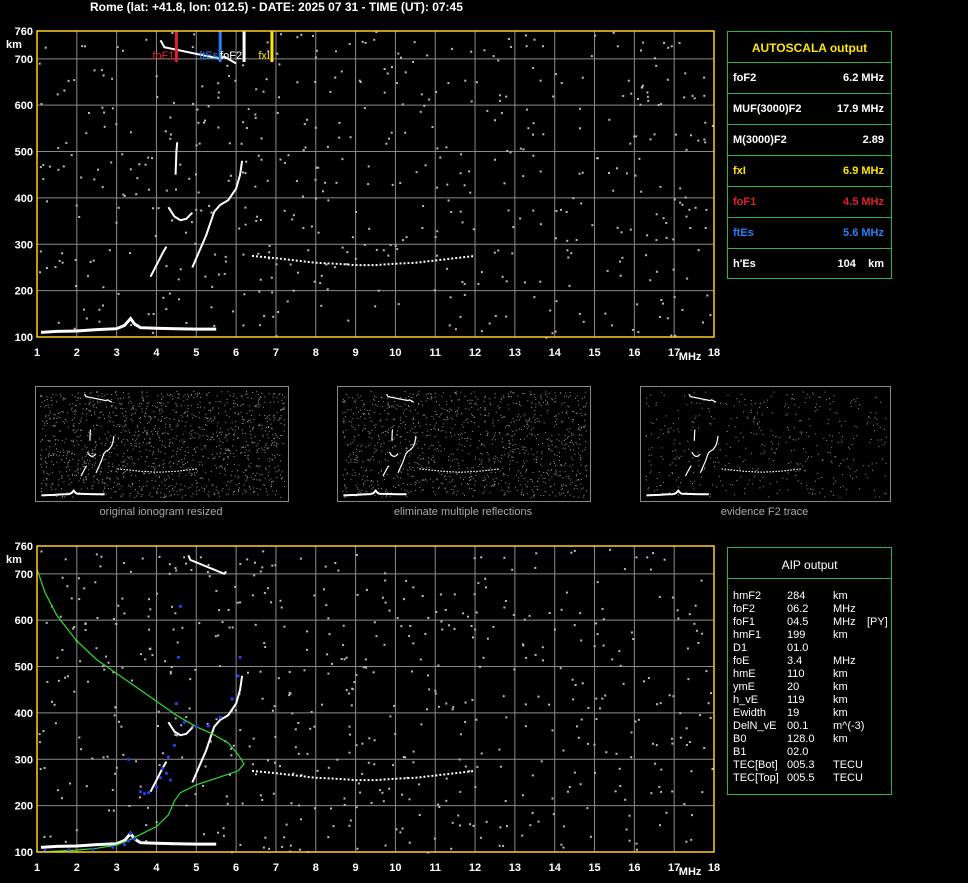 The image size is (968, 883). Describe the element at coordinates (156, 868) in the screenshot. I see `x-tick-label: 4` at that location.